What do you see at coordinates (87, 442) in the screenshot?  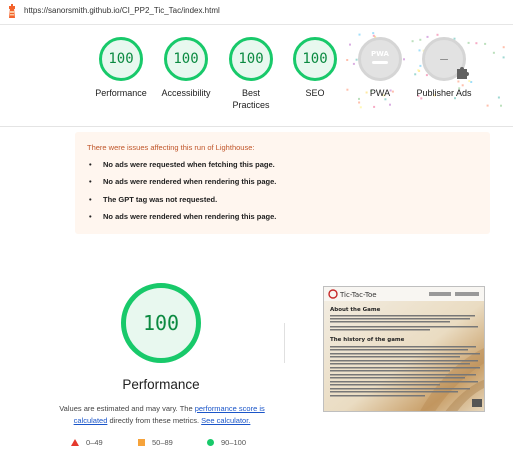 I see `legend-fail: 0–49` at bounding box center [87, 442].